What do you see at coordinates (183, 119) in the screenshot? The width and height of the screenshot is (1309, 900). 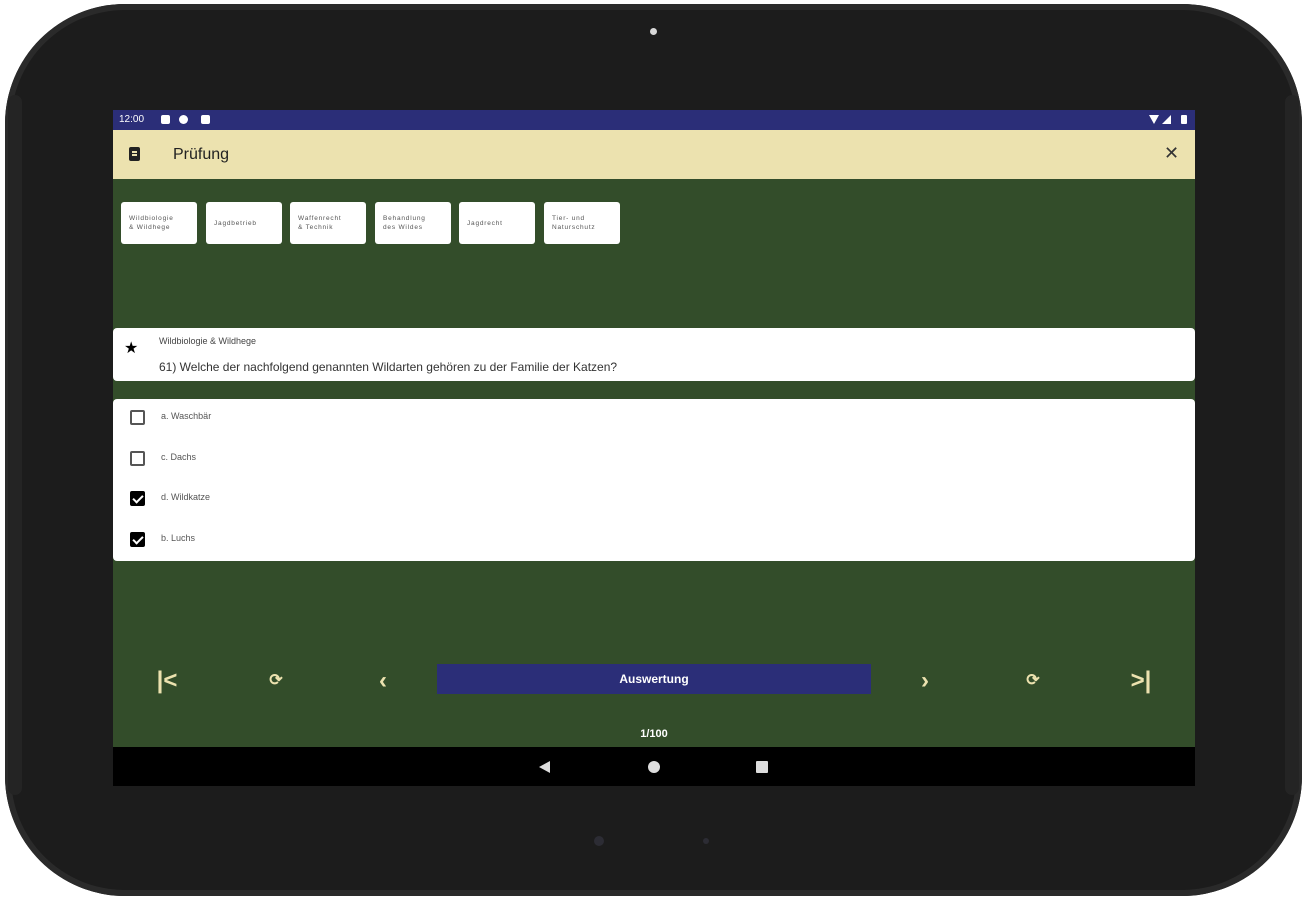 I see `sync-icon` at bounding box center [183, 119].